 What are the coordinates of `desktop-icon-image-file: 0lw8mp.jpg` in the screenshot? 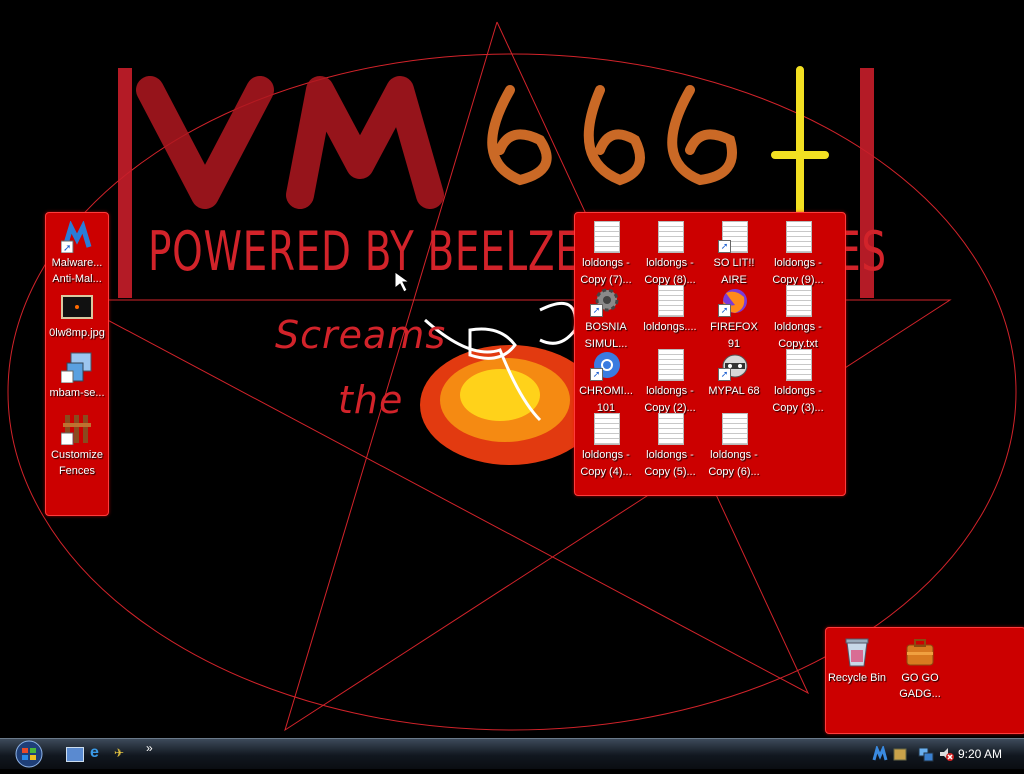 It's located at (77, 316).